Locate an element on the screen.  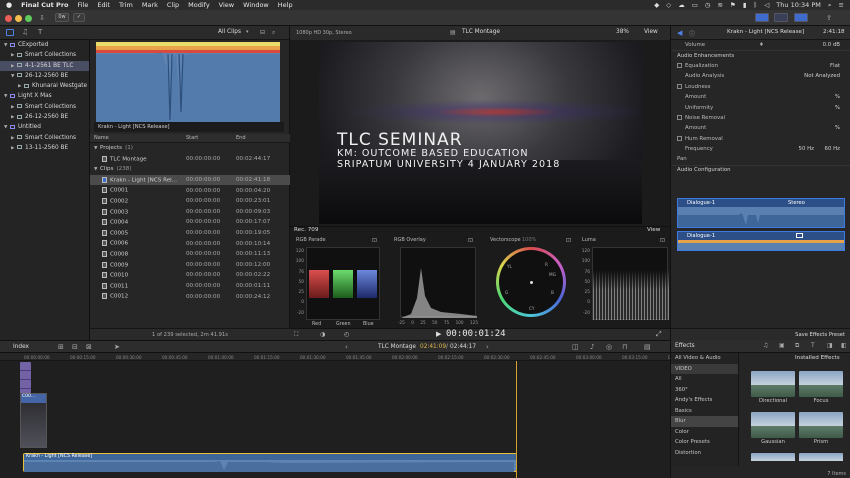
audio-clip-selected: Krakn - Light [NCS Release] is located at coordinates (270, 462).